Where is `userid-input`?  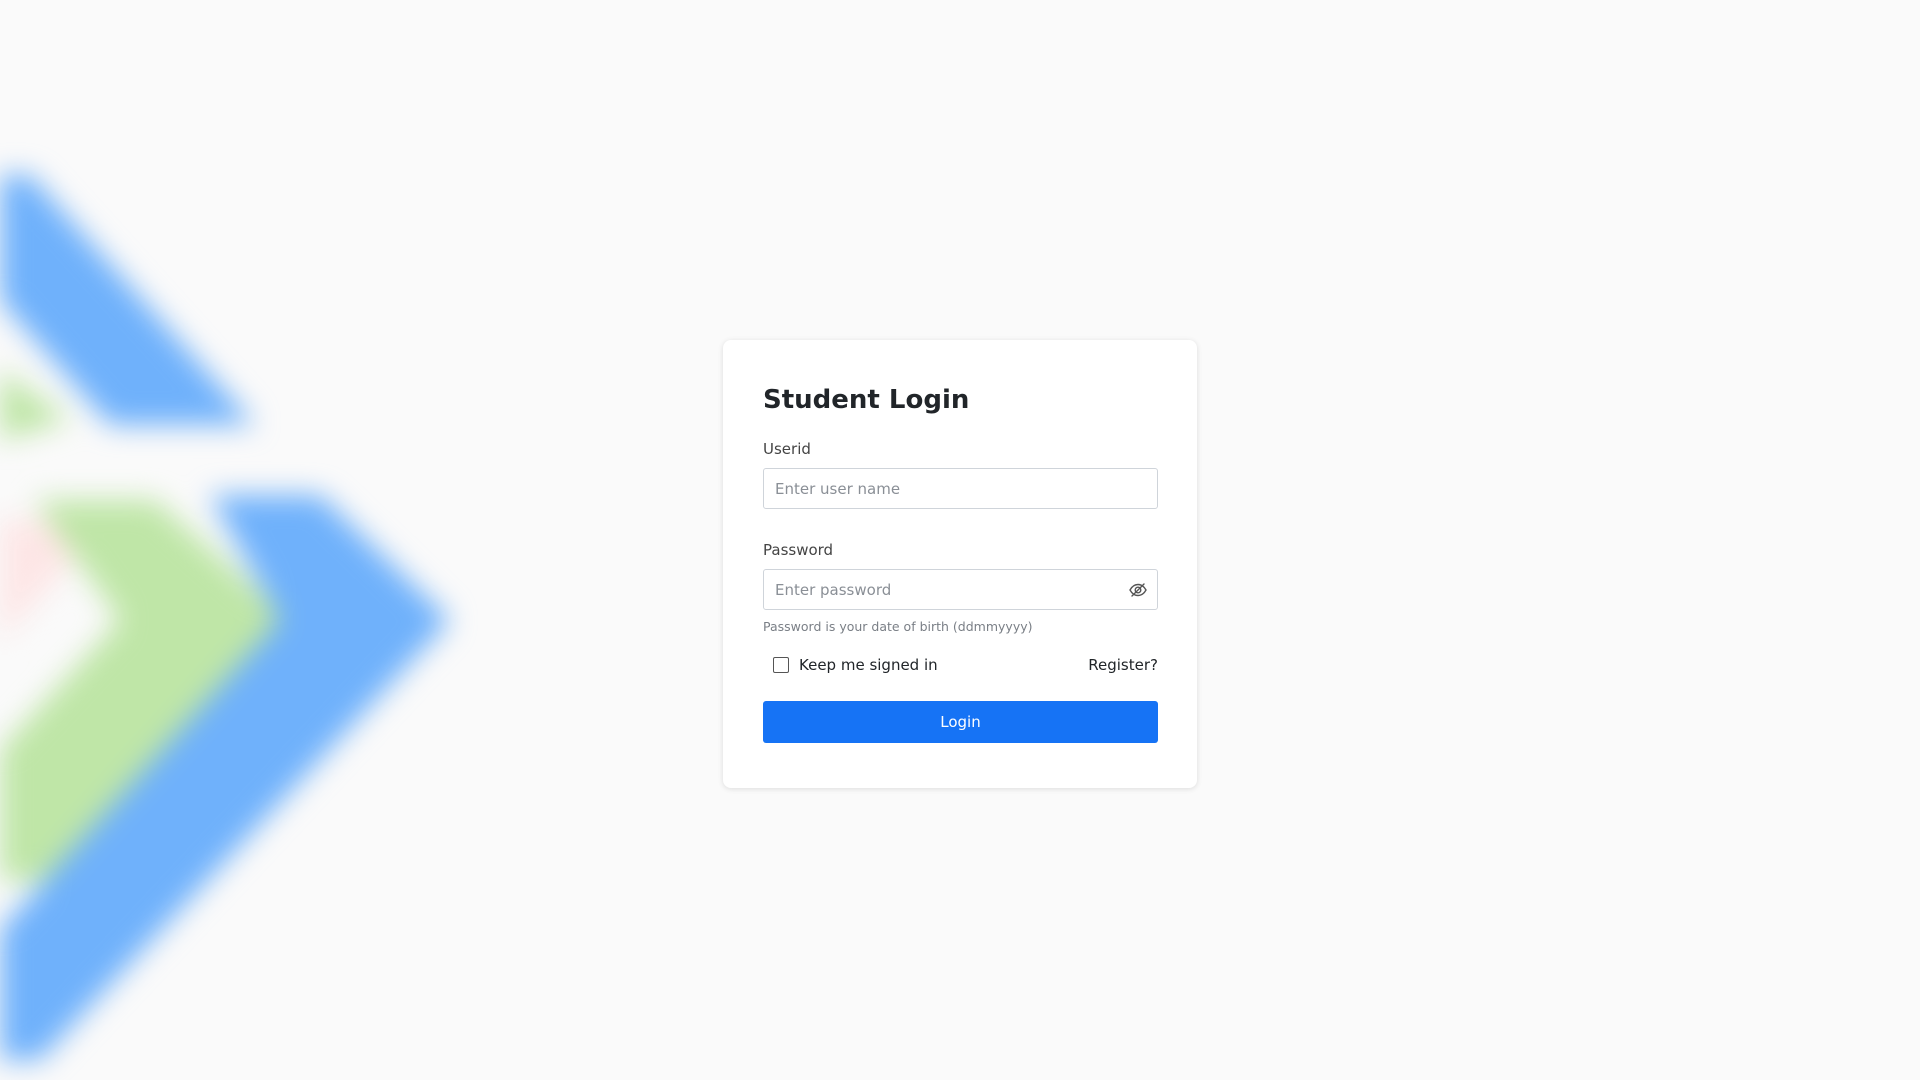
userid-input is located at coordinates (960, 488).